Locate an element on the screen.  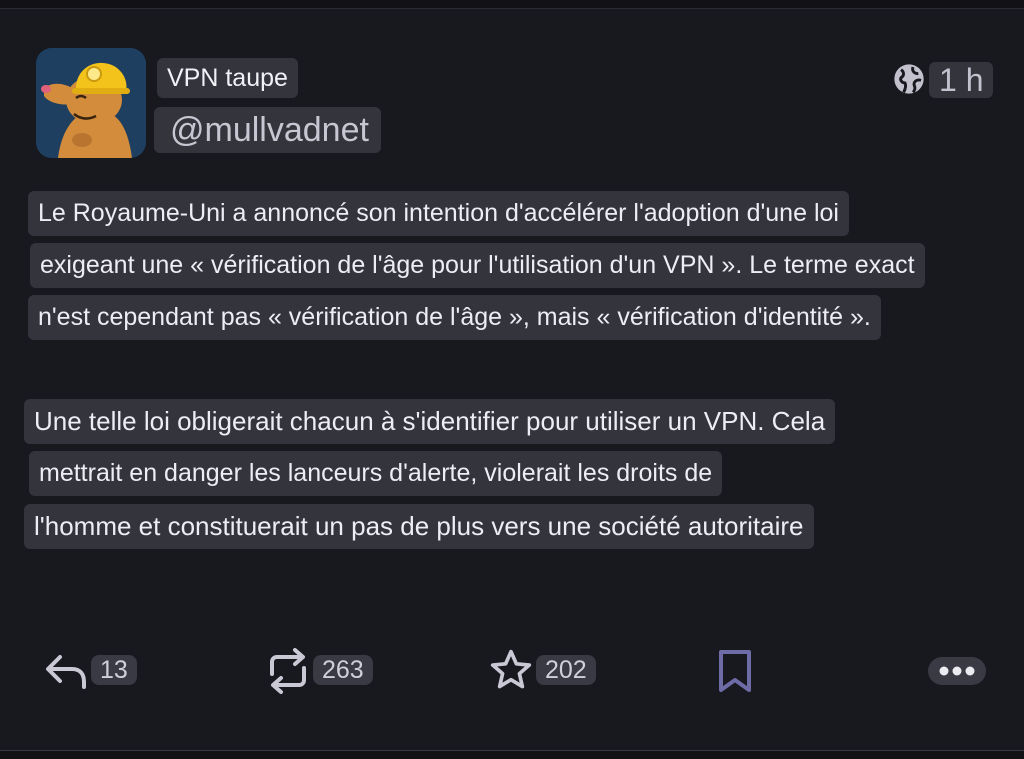
author-handle: @mullvadnet is located at coordinates (267, 130).